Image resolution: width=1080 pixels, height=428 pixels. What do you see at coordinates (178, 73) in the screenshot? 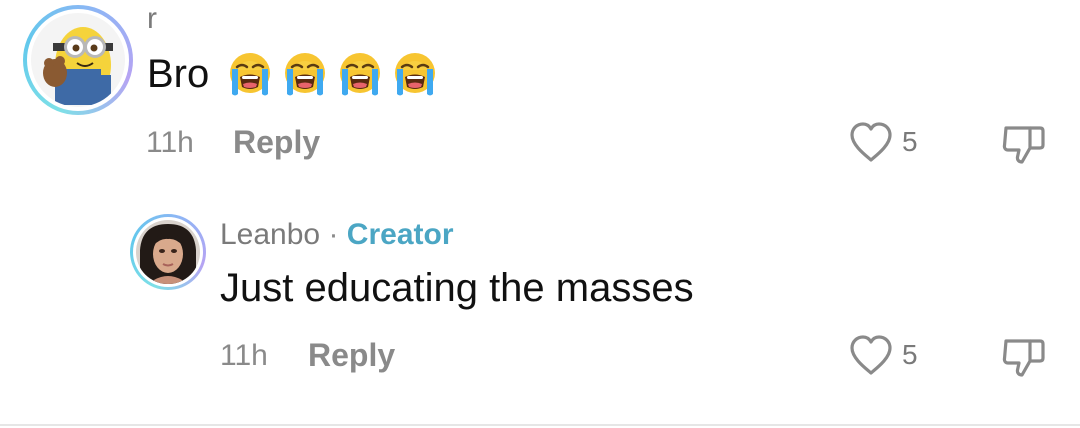
I see `comment-text-content: Bro` at bounding box center [178, 73].